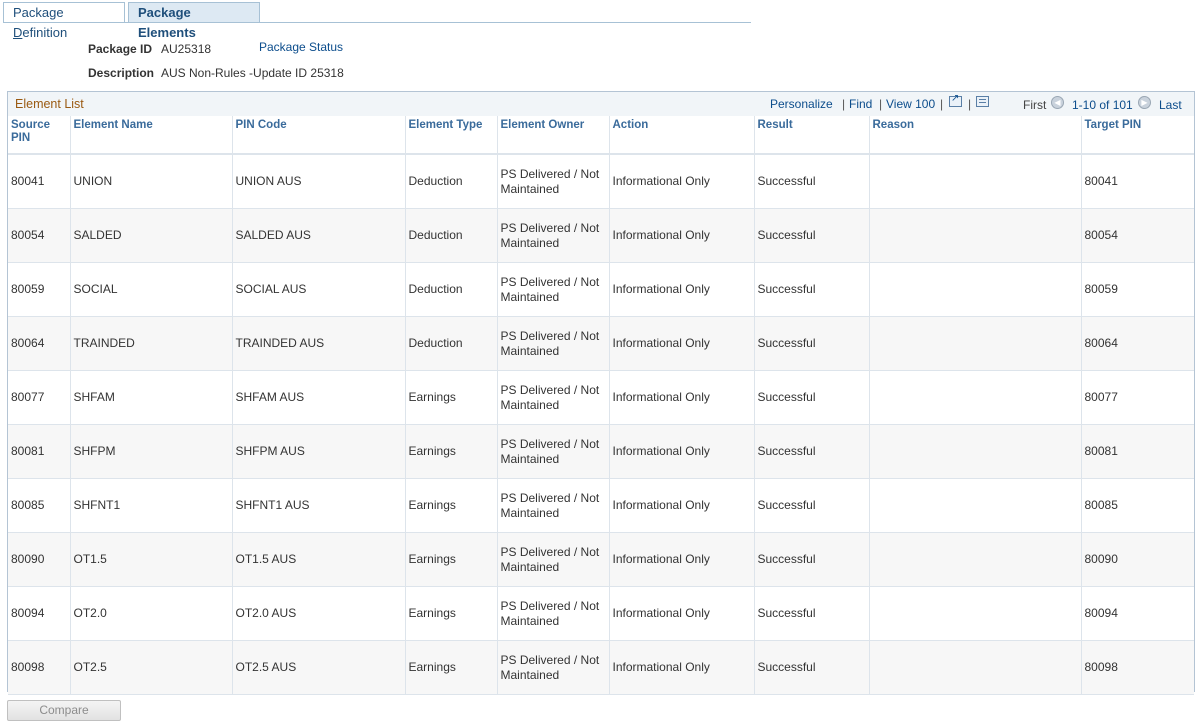 The height and width of the screenshot is (724, 1199). I want to click on cell-source-pin: 80081, so click(39, 451).